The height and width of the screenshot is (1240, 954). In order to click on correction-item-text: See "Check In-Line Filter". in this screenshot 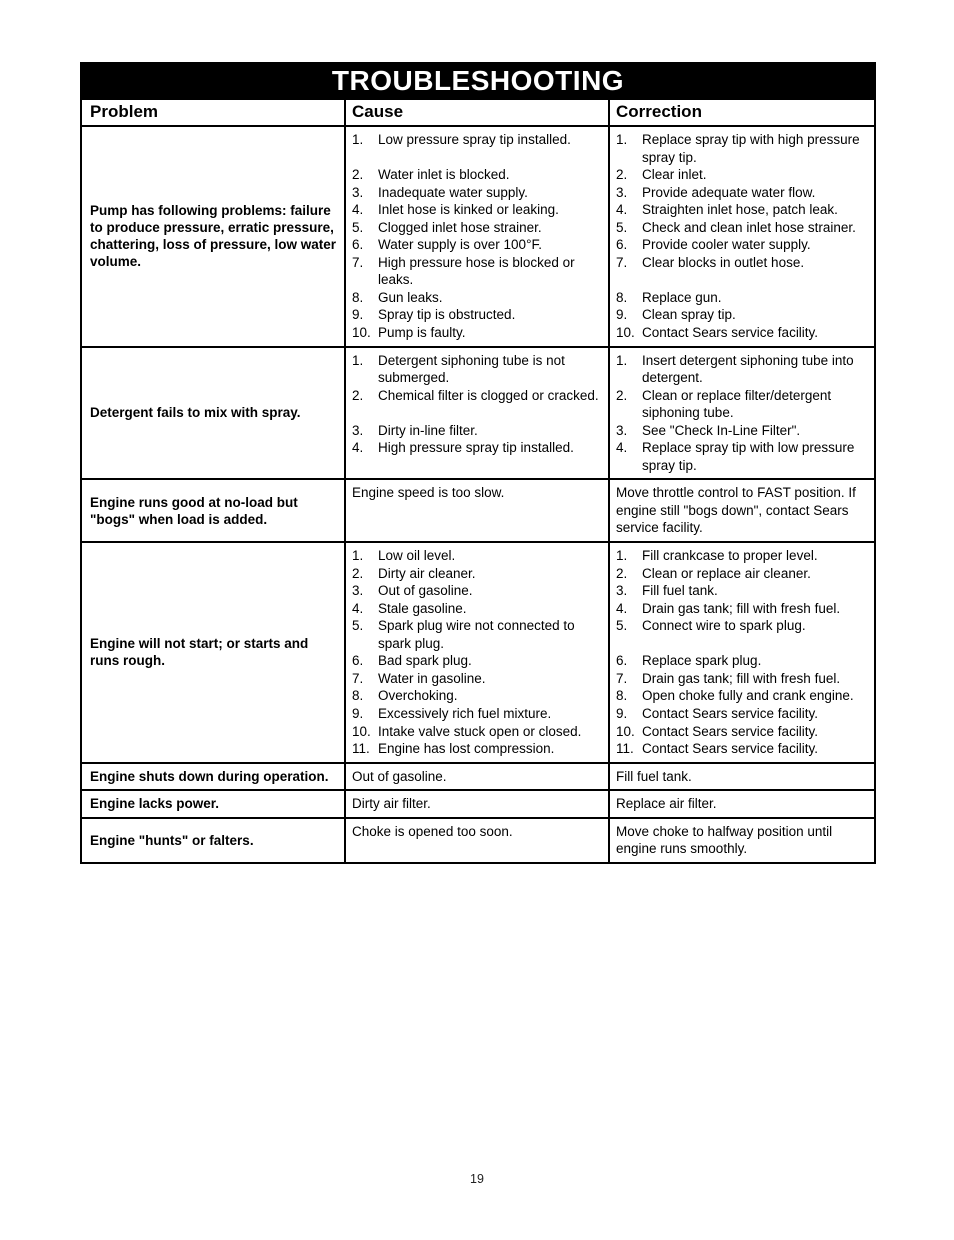, I will do `click(721, 430)`.